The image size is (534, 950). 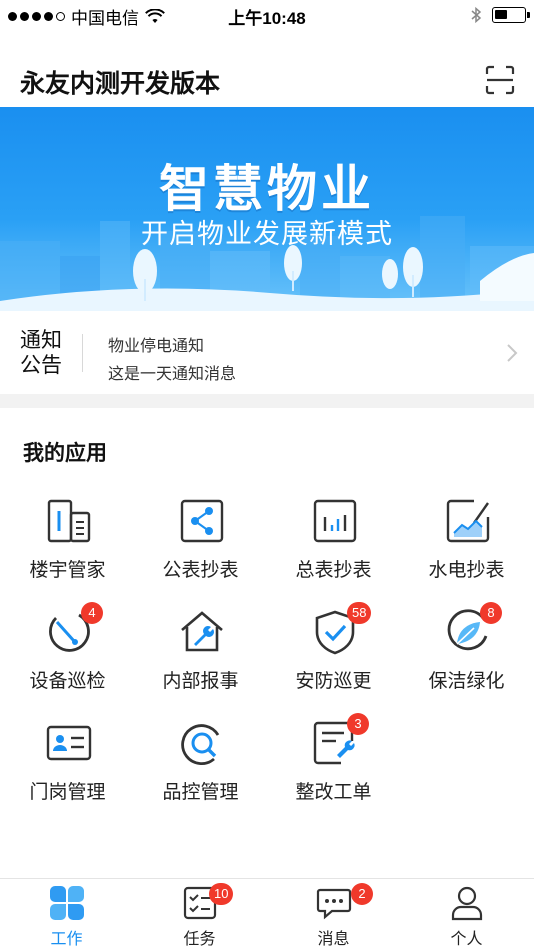 What do you see at coordinates (333, 792) in the screenshot?
I see `app-label: 整改工单` at bounding box center [333, 792].